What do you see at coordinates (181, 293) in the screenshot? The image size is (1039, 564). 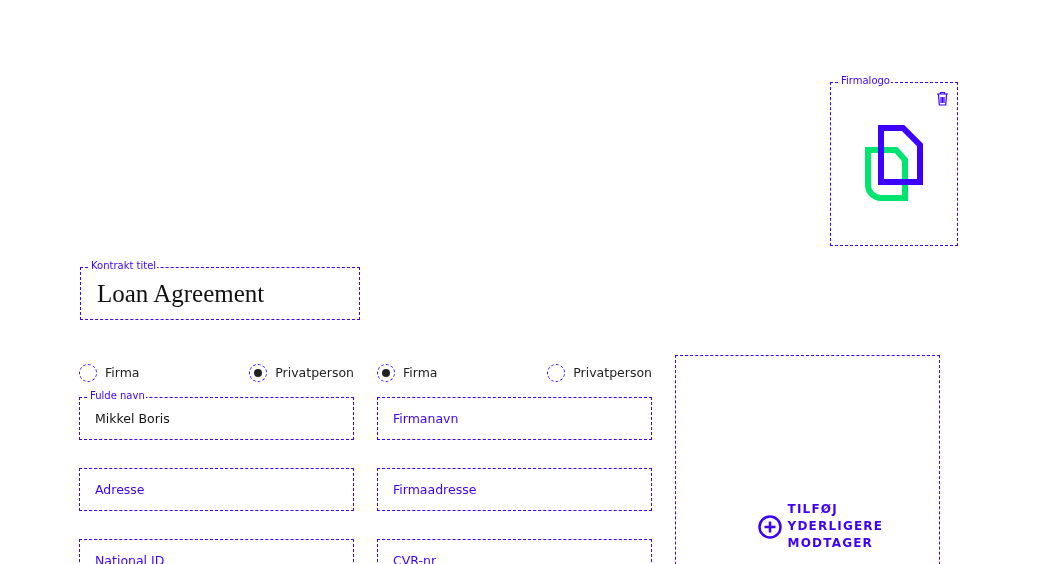 I see `contract-title: Loan Agreement` at bounding box center [181, 293].